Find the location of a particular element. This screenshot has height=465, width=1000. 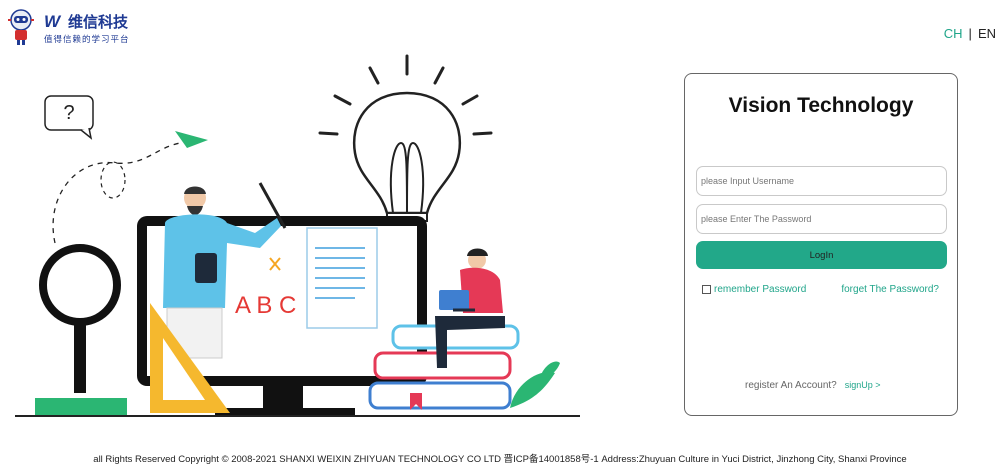

paper-plane-icon is located at coordinates (191, 139).